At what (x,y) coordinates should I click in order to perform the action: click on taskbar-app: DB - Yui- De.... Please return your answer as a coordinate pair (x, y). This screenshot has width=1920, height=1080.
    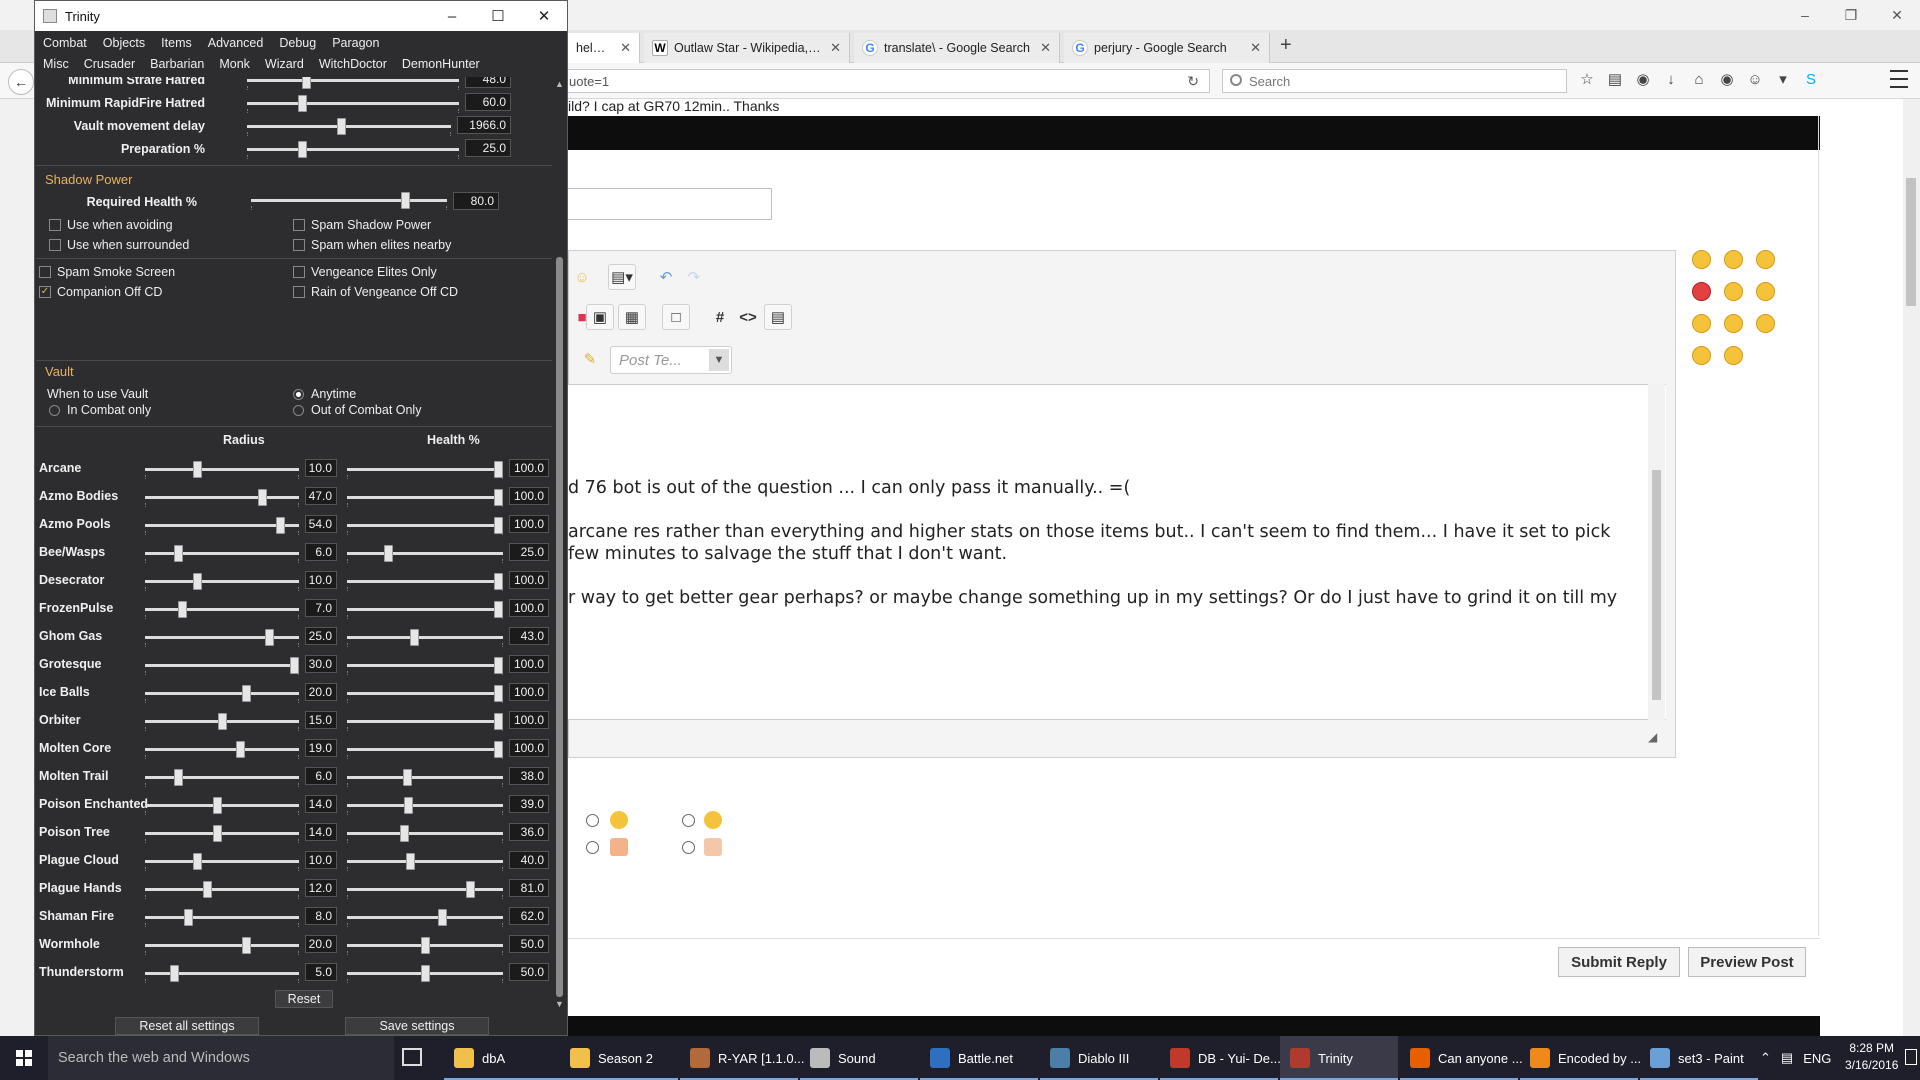
    Looking at the image, I should click on (1220, 1058).